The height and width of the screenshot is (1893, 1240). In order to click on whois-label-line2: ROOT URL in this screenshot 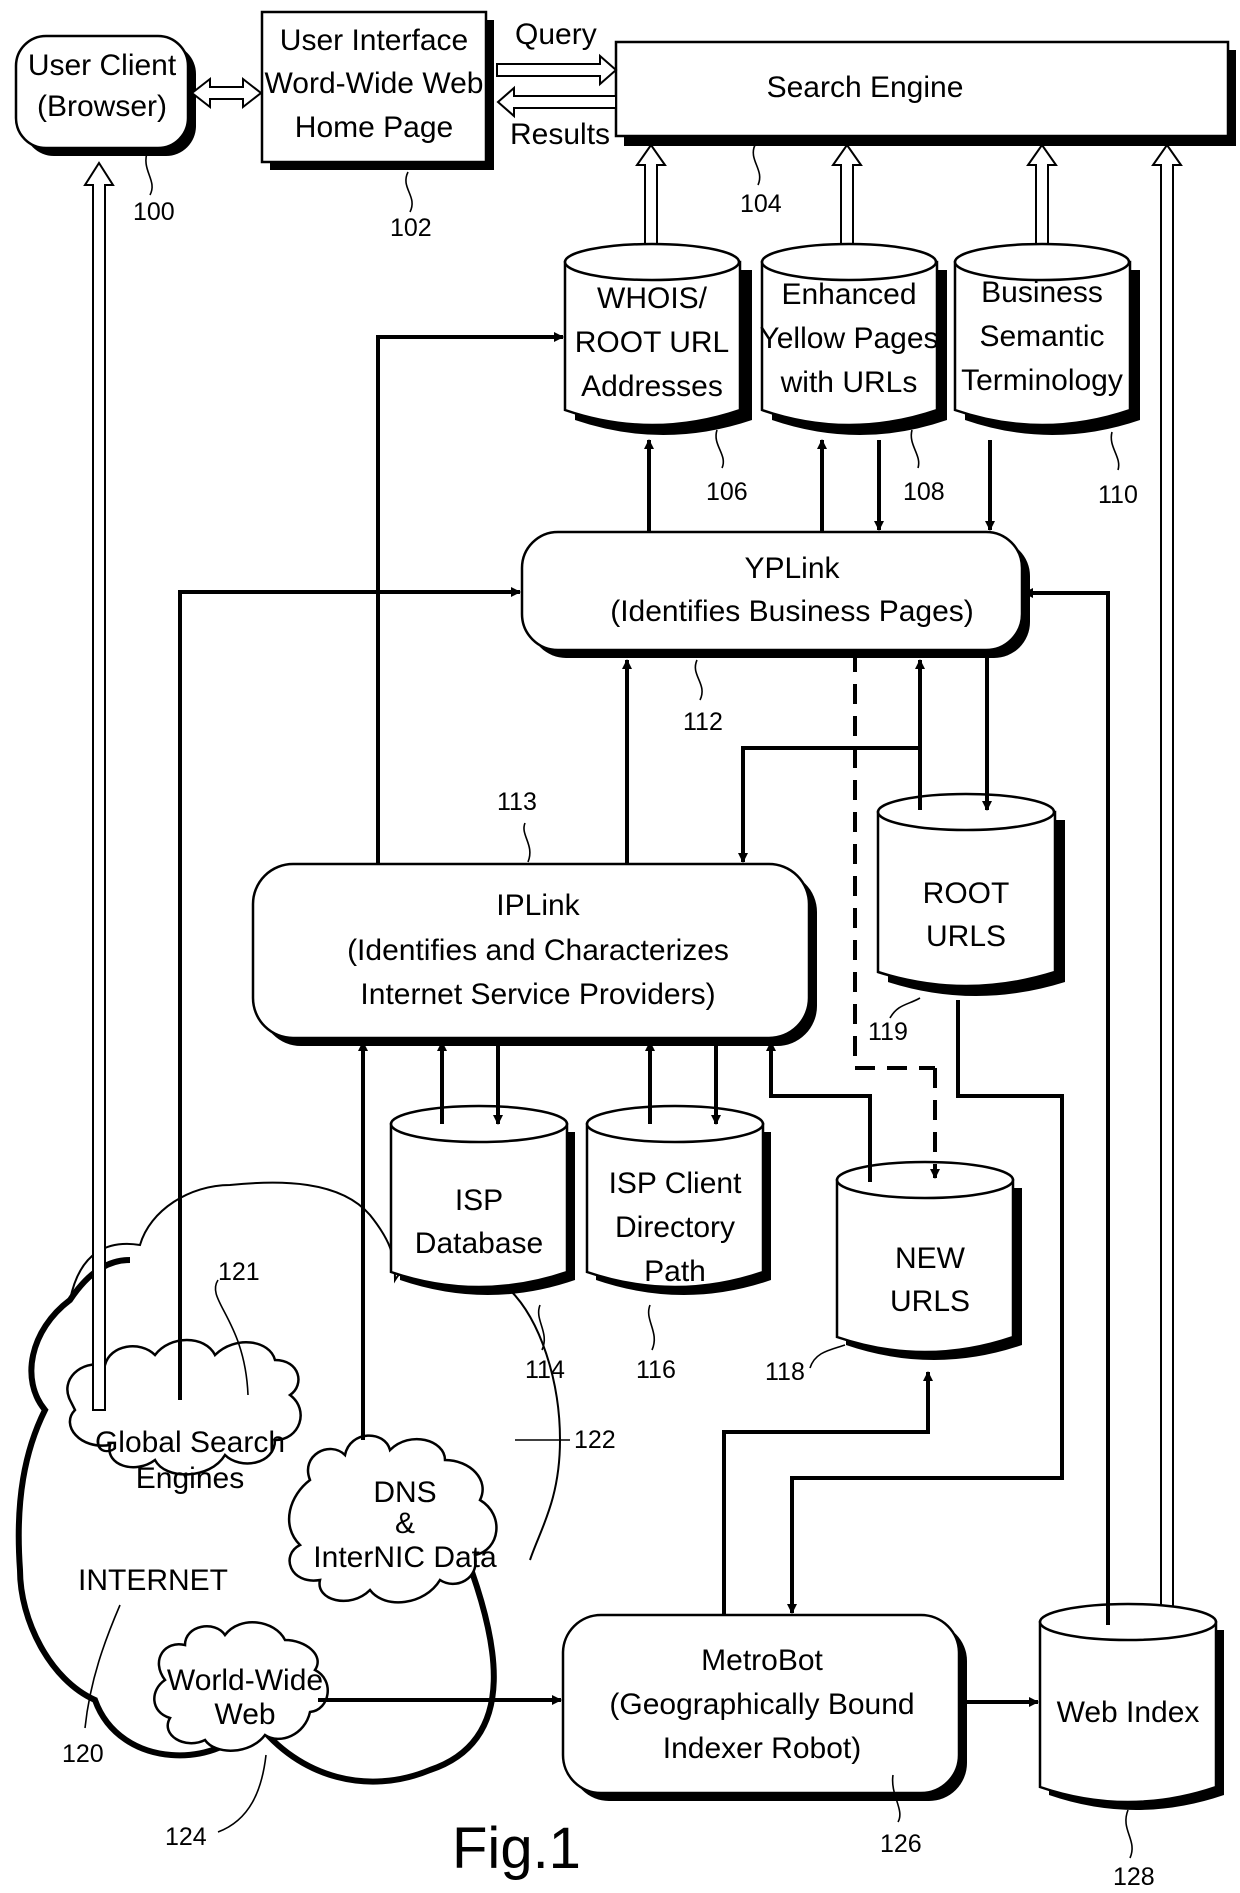, I will do `click(652, 342)`.